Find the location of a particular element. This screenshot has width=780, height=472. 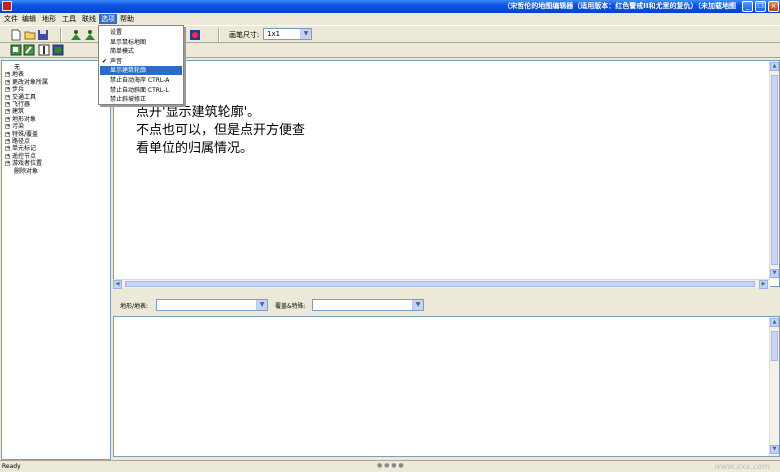

canvas-hscroll-thumb is located at coordinates (440, 284).